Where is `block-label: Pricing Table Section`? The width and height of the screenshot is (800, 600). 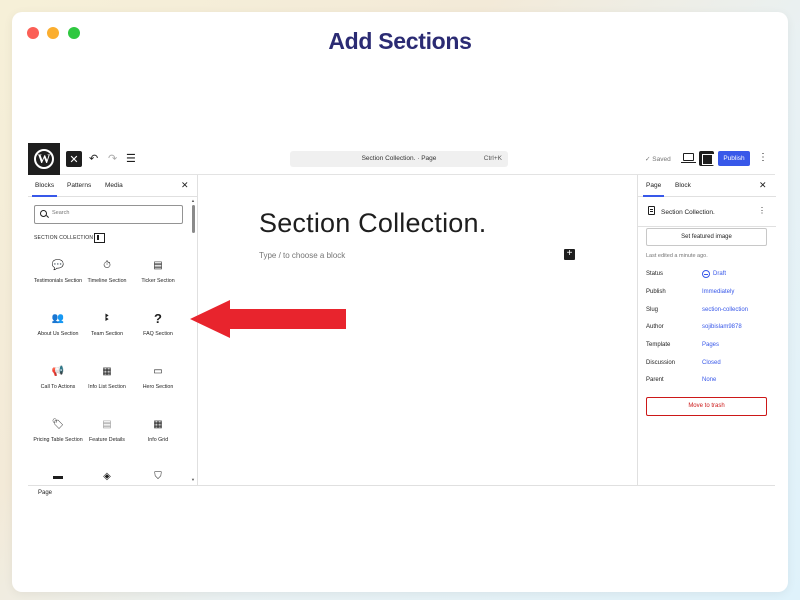
block-label: Pricing Table Section is located at coordinates (58, 440).